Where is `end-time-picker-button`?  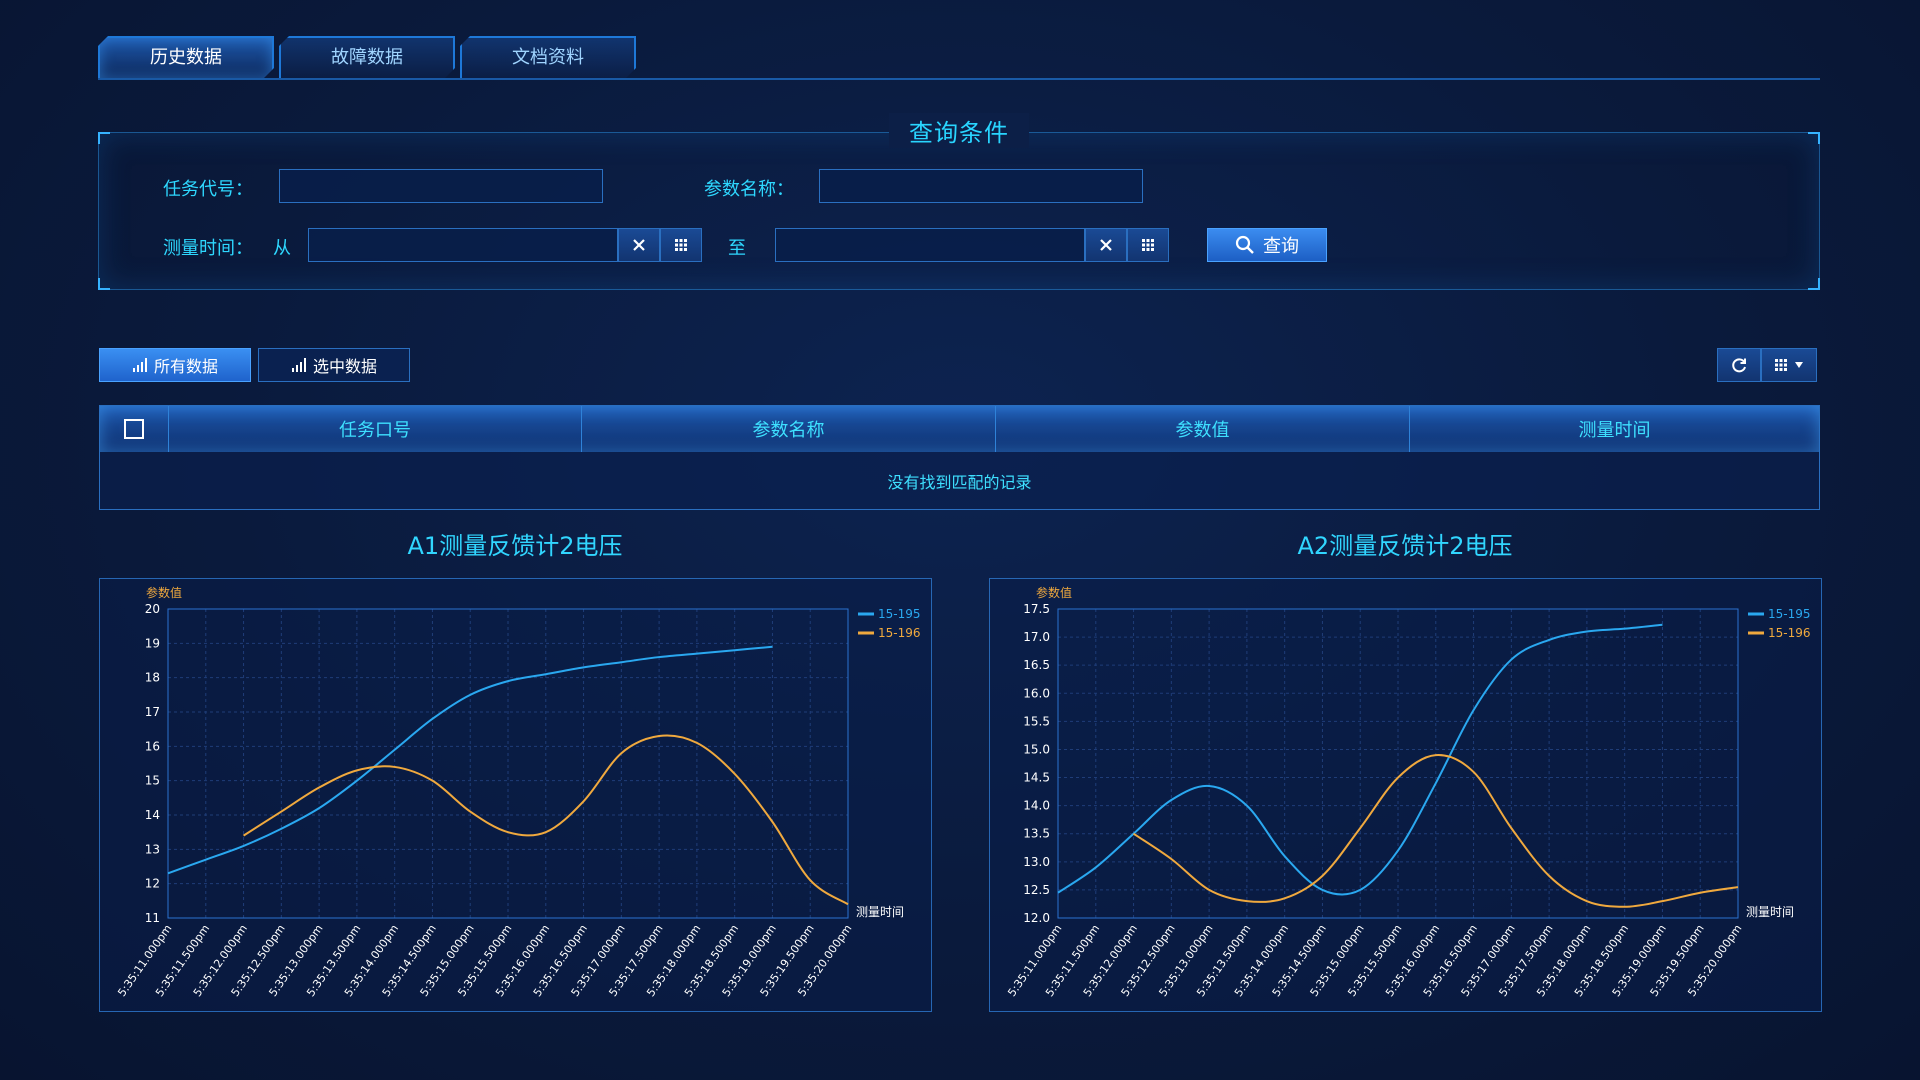
end-time-picker-button is located at coordinates (1148, 245).